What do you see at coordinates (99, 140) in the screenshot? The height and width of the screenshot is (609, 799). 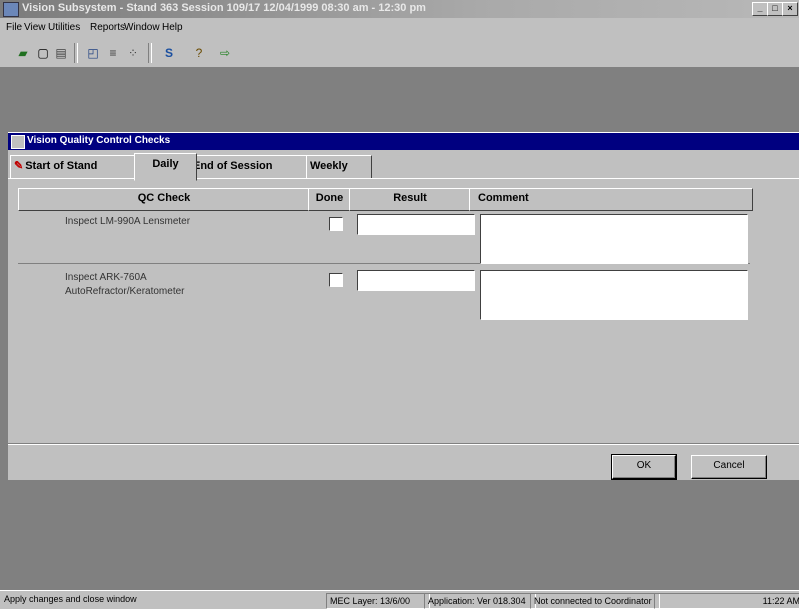 I see `dialog-title: Vision Quality Control Checks` at bounding box center [99, 140].